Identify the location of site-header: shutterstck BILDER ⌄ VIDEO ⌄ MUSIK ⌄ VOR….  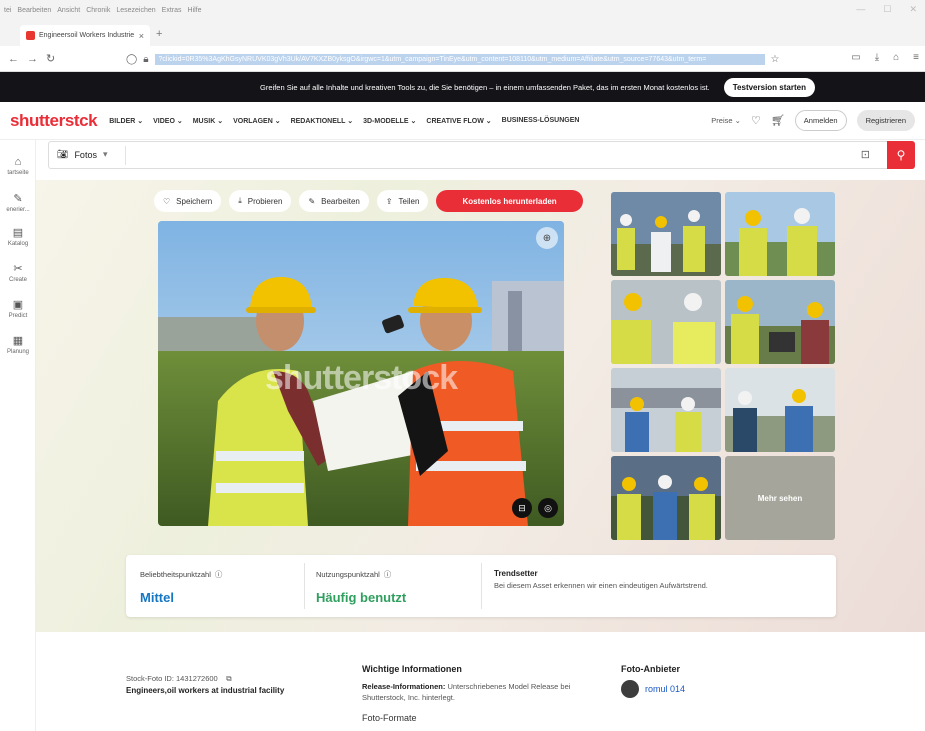
(462, 121).